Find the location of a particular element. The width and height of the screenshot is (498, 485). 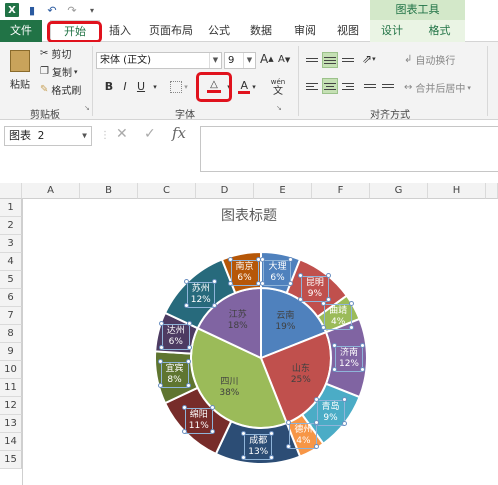

select-all-corner is located at coordinates (11, 191).